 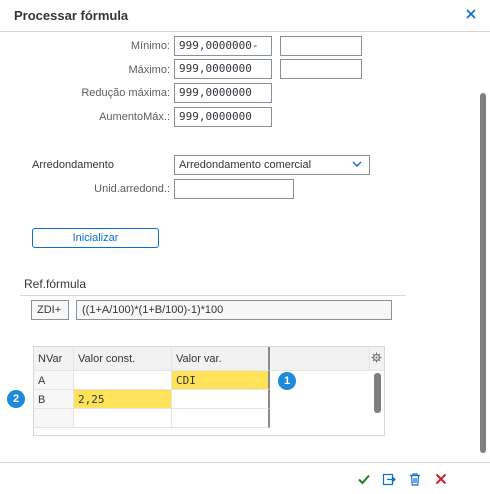 I want to click on table-scrollbar-thumb, so click(x=377, y=393).